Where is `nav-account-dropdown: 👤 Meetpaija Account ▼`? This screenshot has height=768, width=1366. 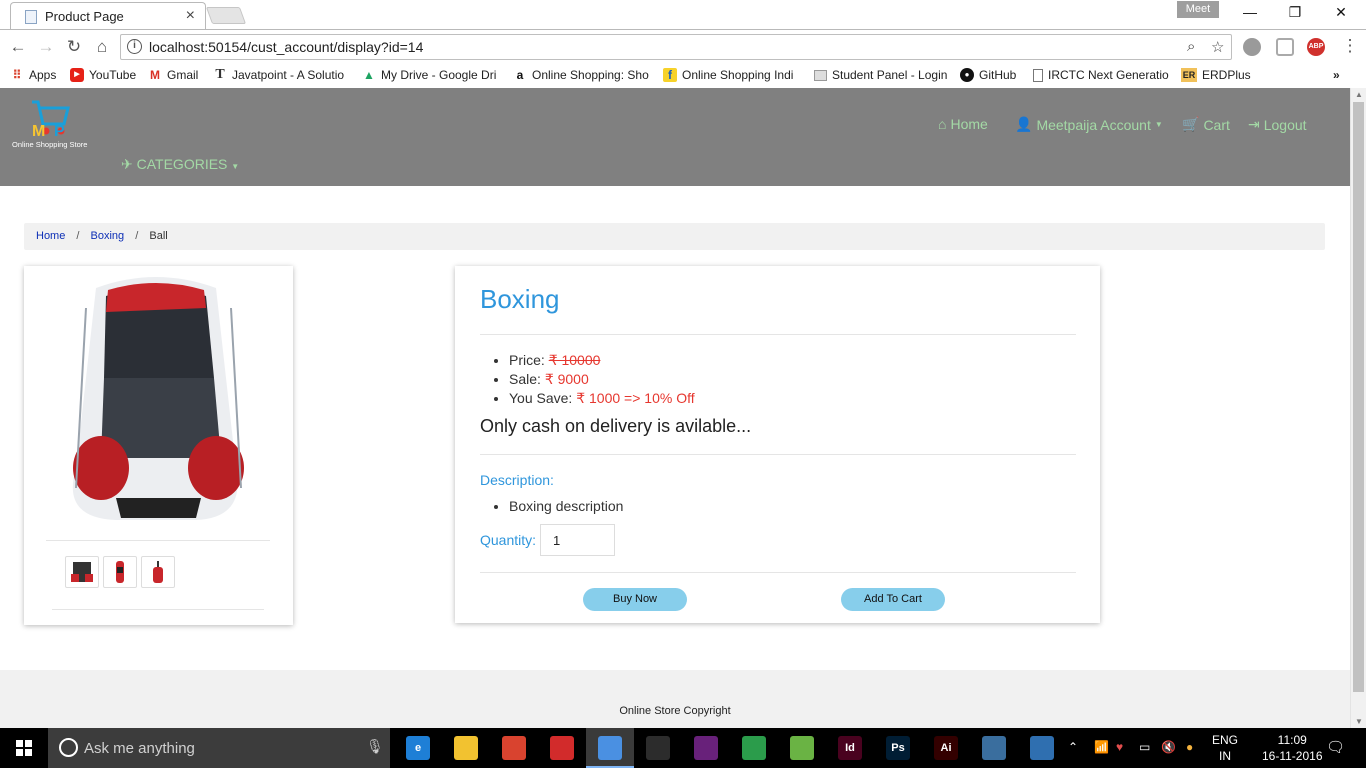 nav-account-dropdown: 👤 Meetpaija Account ▼ is located at coordinates (1089, 124).